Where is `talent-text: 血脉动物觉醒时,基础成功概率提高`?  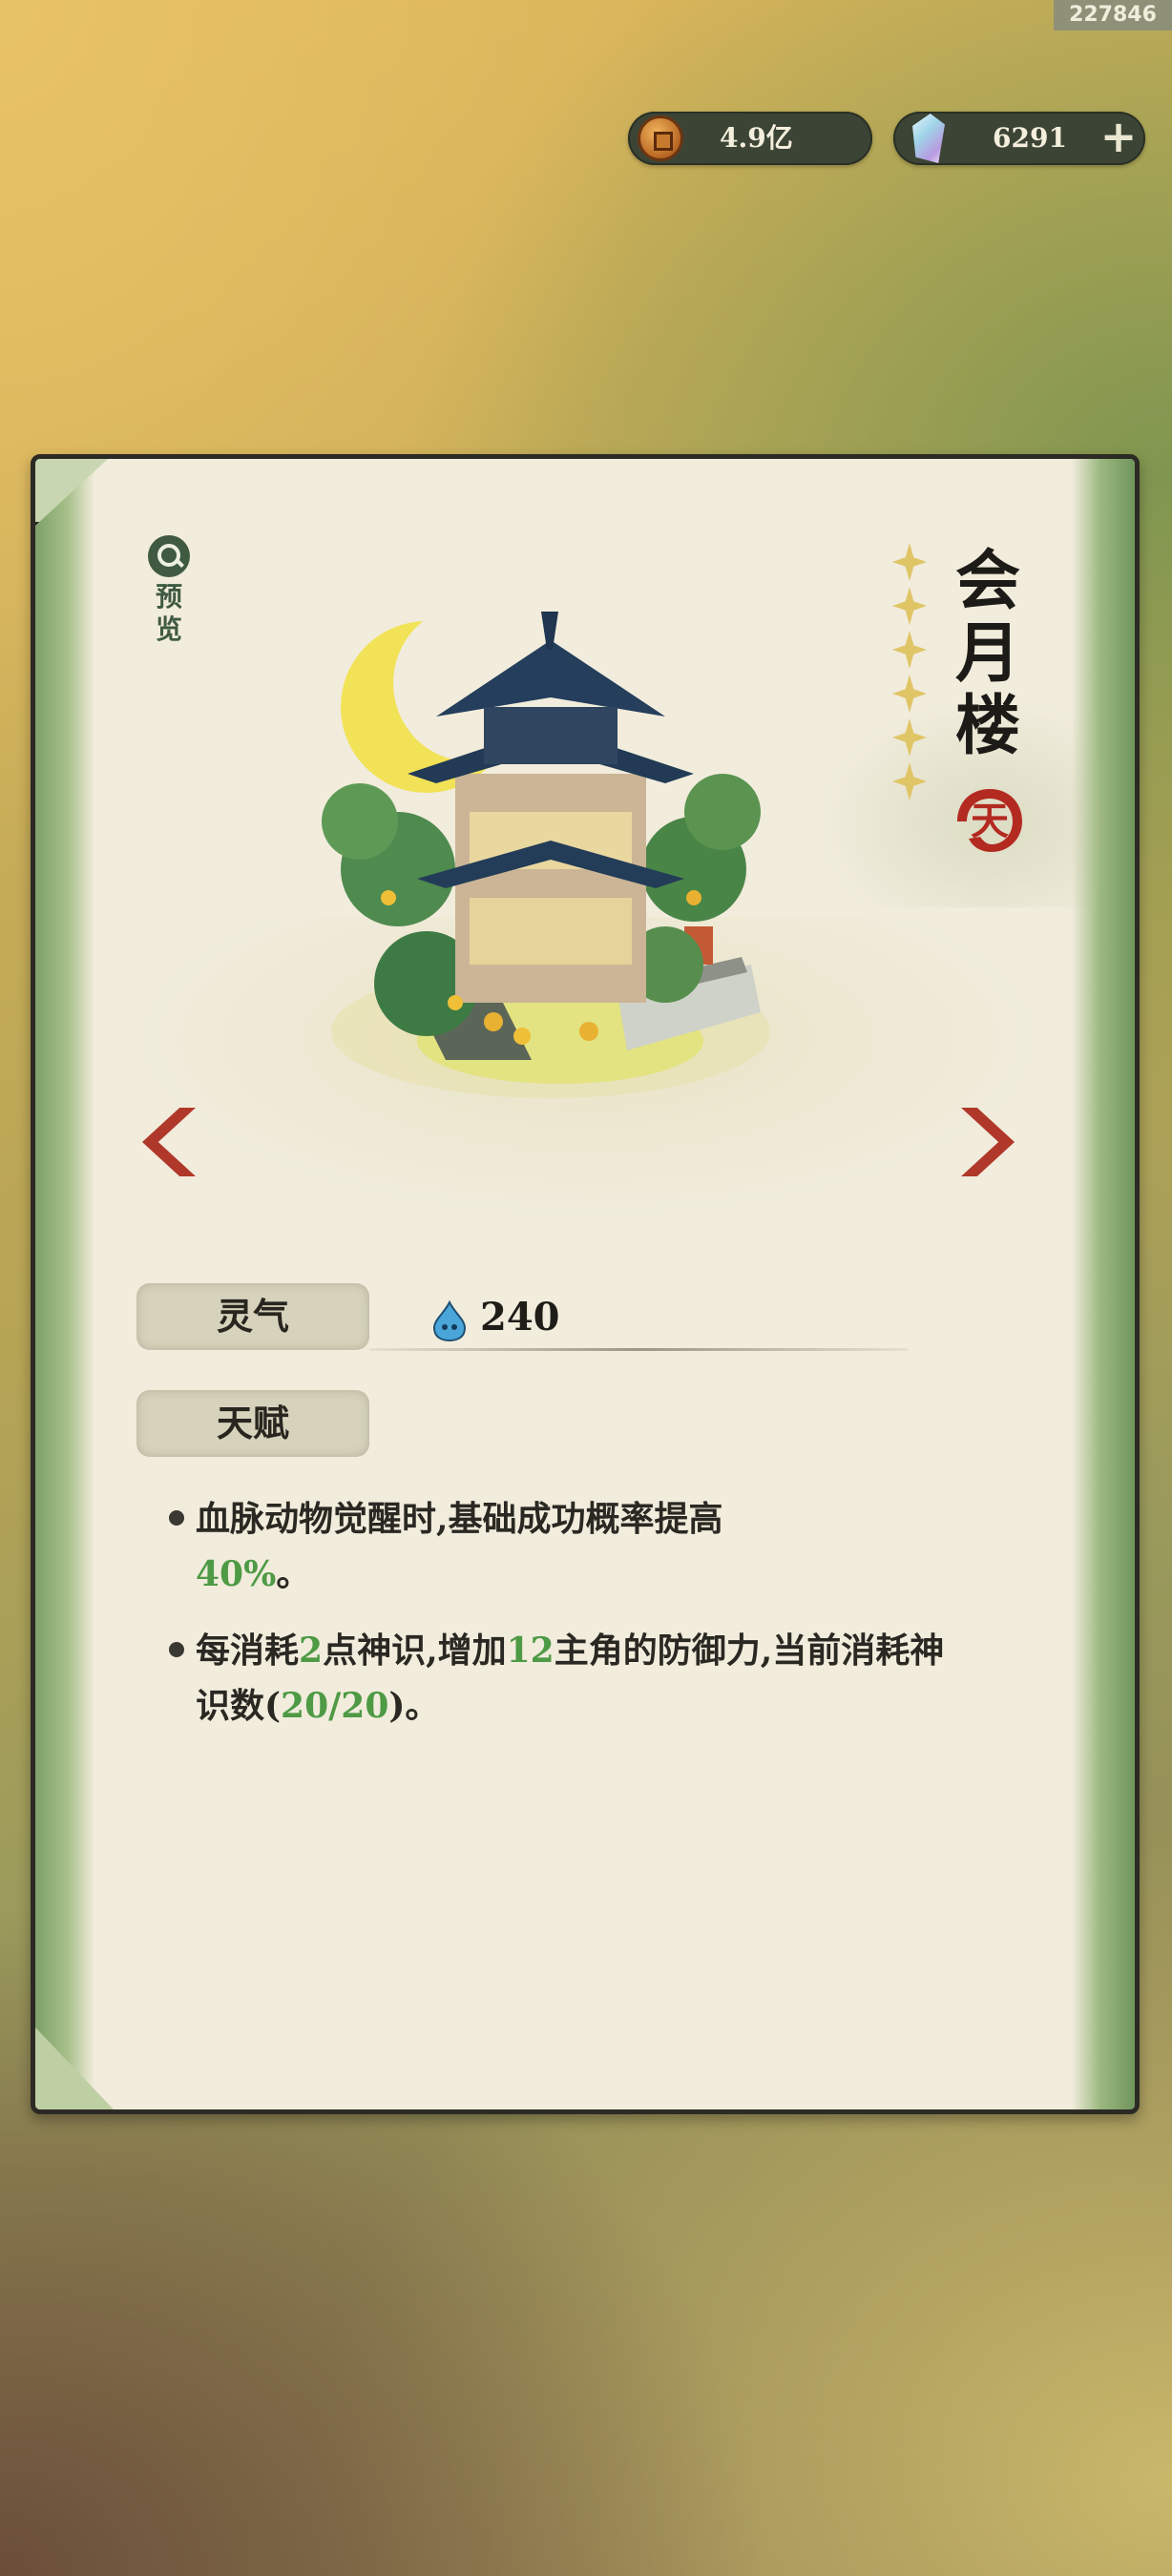 talent-text: 血脉动物觉醒时,基础成功概率提高 is located at coordinates (459, 1519).